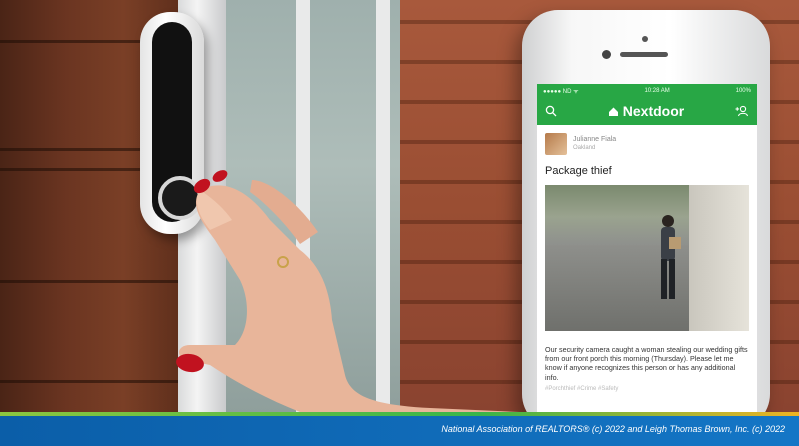  What do you see at coordinates (671, 257) in the screenshot?
I see `person-figure` at bounding box center [671, 257].